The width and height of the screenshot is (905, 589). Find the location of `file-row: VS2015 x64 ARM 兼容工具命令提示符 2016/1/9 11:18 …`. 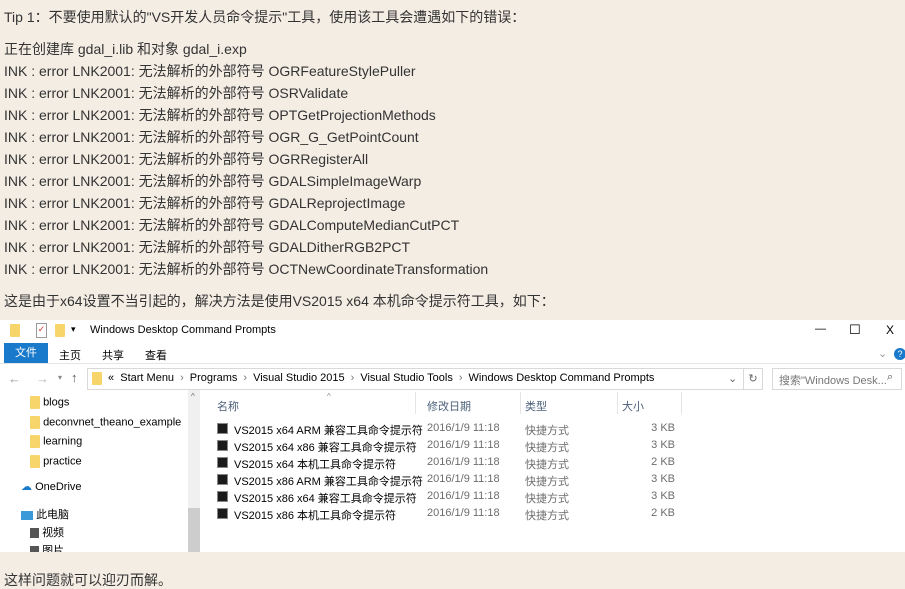

file-row: VS2015 x64 ARM 兼容工具命令提示符 2016/1/9 11:18 … is located at coordinates (452, 428).